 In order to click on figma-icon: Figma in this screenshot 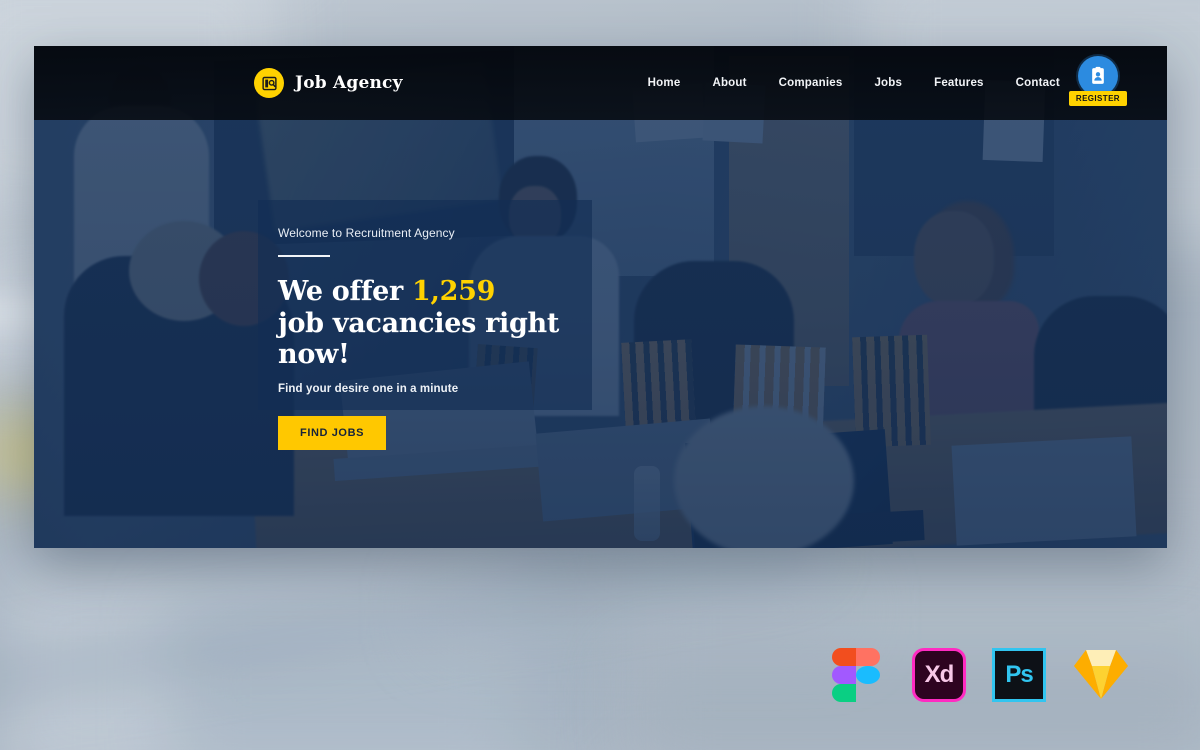, I will do `click(859, 675)`.